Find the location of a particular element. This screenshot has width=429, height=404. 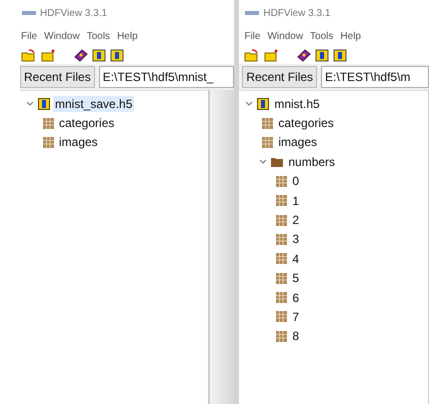

file-path-field: E:\TEST\hdf5\m is located at coordinates (375, 77).